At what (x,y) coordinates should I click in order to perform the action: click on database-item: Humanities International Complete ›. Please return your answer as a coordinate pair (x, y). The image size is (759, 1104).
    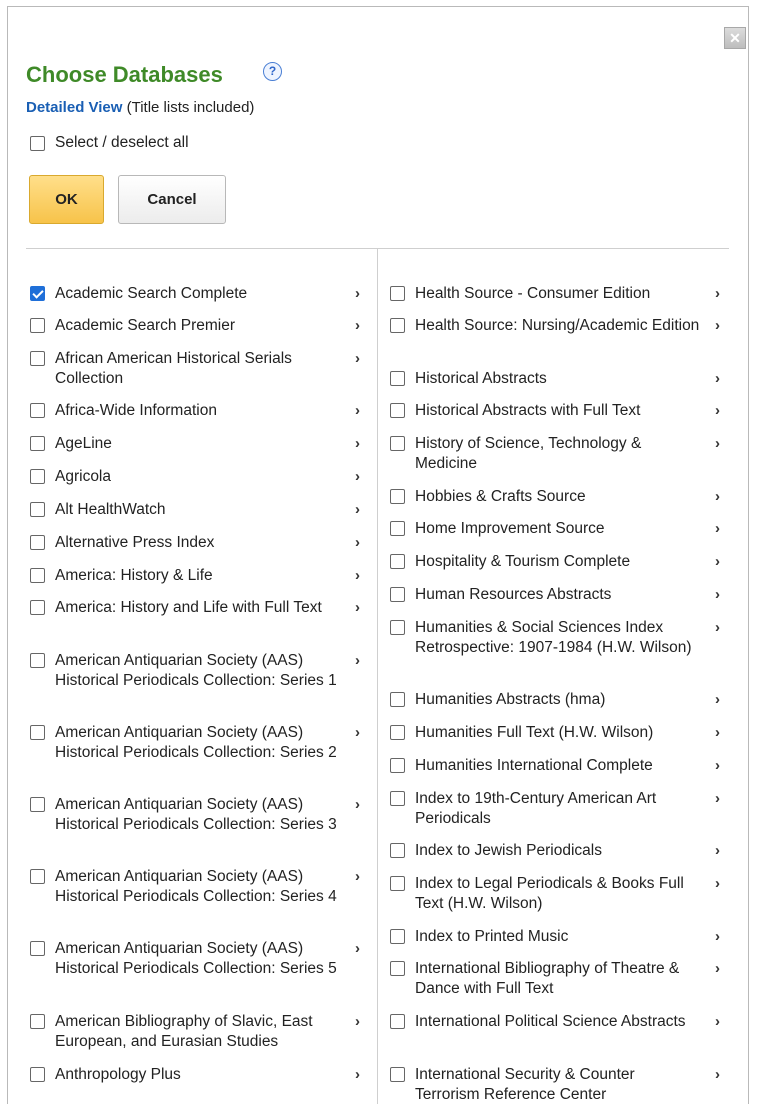
    Looking at the image, I should click on (560, 766).